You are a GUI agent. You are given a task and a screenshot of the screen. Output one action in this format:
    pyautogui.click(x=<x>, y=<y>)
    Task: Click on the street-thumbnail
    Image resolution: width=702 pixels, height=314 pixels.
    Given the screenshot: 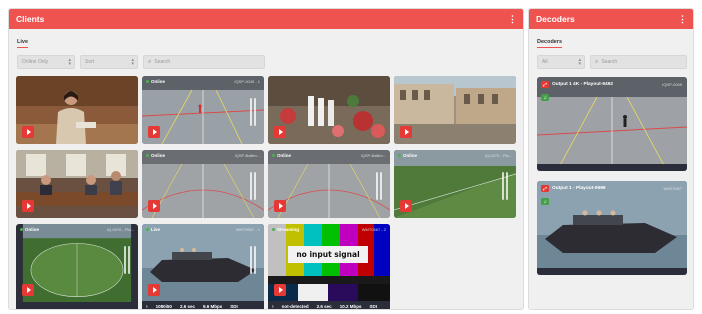 What is the action you would take?
    pyautogui.click(x=455, y=110)
    